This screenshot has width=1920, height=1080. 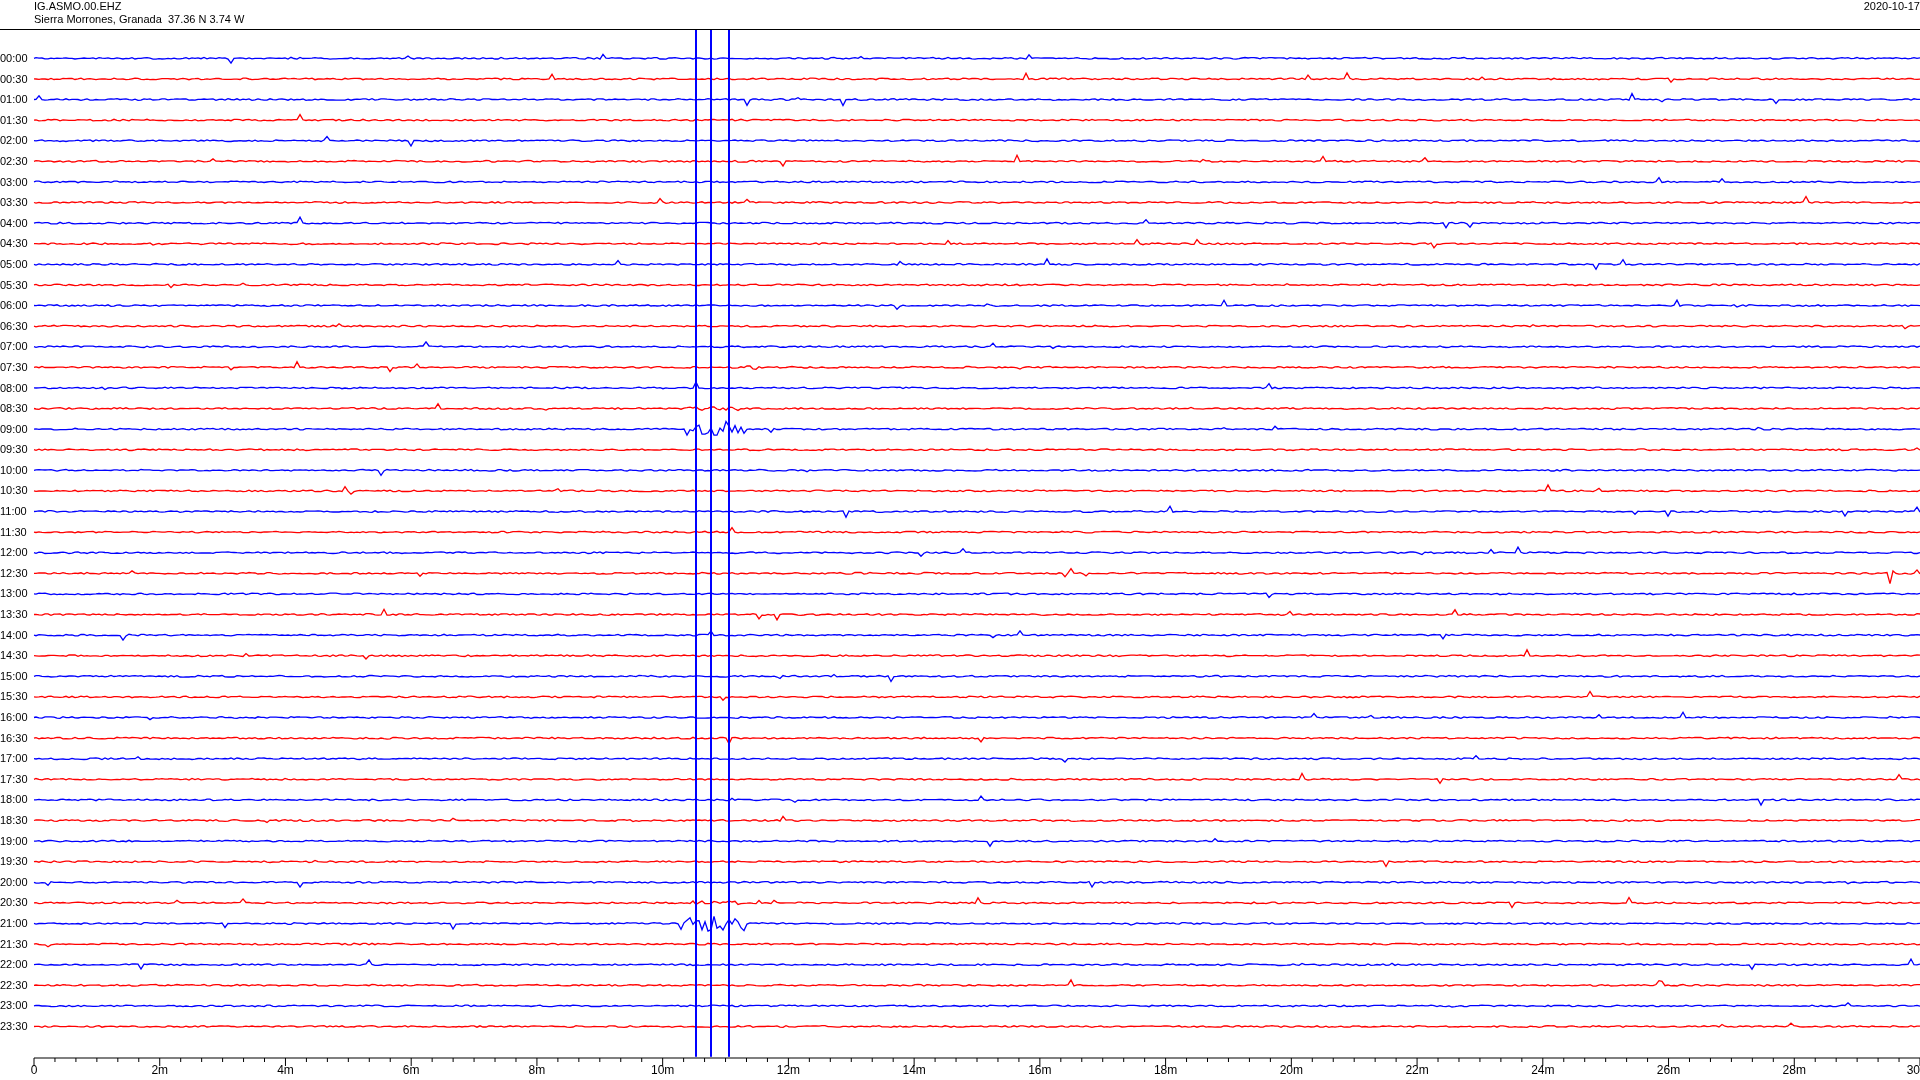 I want to click on time-label: 12:00, so click(x=14, y=553).